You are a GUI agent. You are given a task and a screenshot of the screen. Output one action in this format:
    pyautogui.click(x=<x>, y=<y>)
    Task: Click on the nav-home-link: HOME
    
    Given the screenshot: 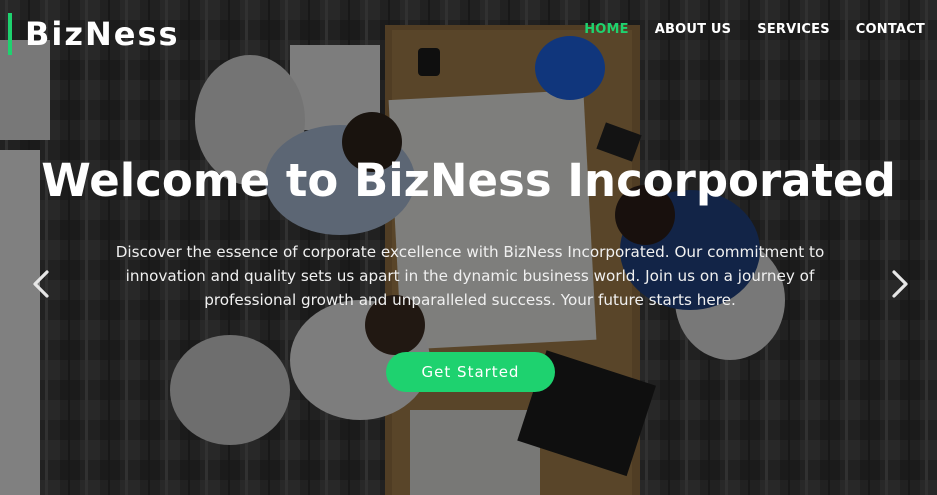 What is the action you would take?
    pyautogui.click(x=593, y=30)
    